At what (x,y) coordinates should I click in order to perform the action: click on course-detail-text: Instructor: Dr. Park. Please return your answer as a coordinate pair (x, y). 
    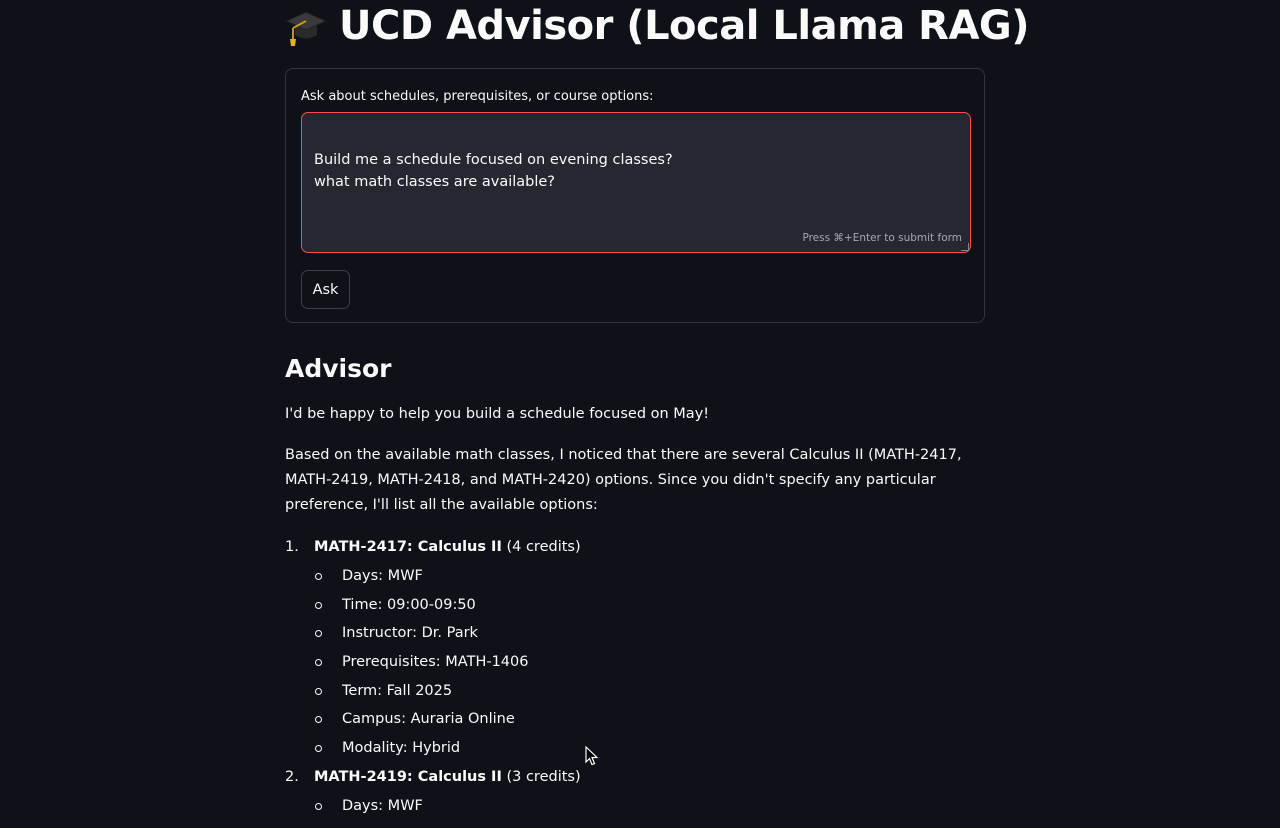
    Looking at the image, I should click on (410, 633).